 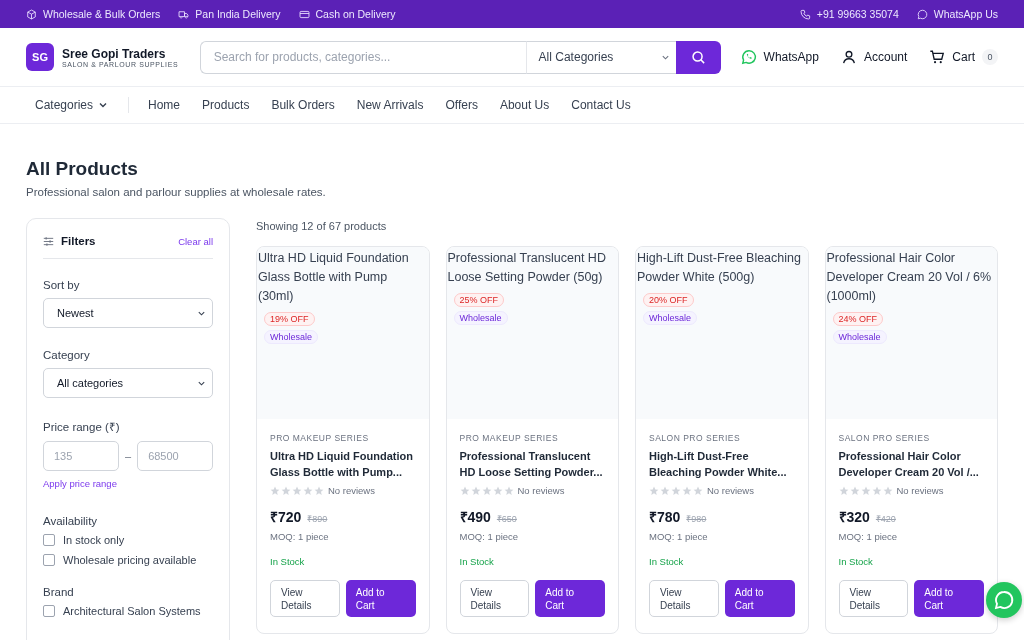 I want to click on nav-link: Home, so click(x=164, y=105).